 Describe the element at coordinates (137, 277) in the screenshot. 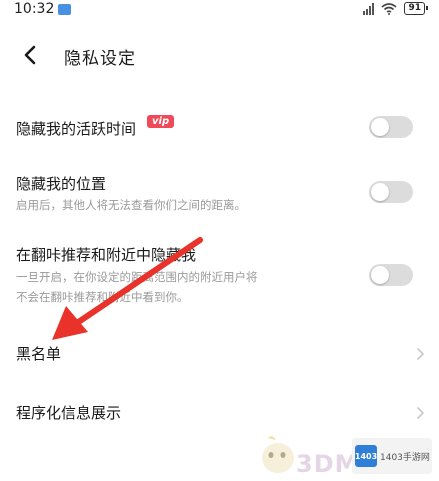

I see `setting-description-line-1: 一旦开启，在你设定的距离范围内的附近用户将` at that location.